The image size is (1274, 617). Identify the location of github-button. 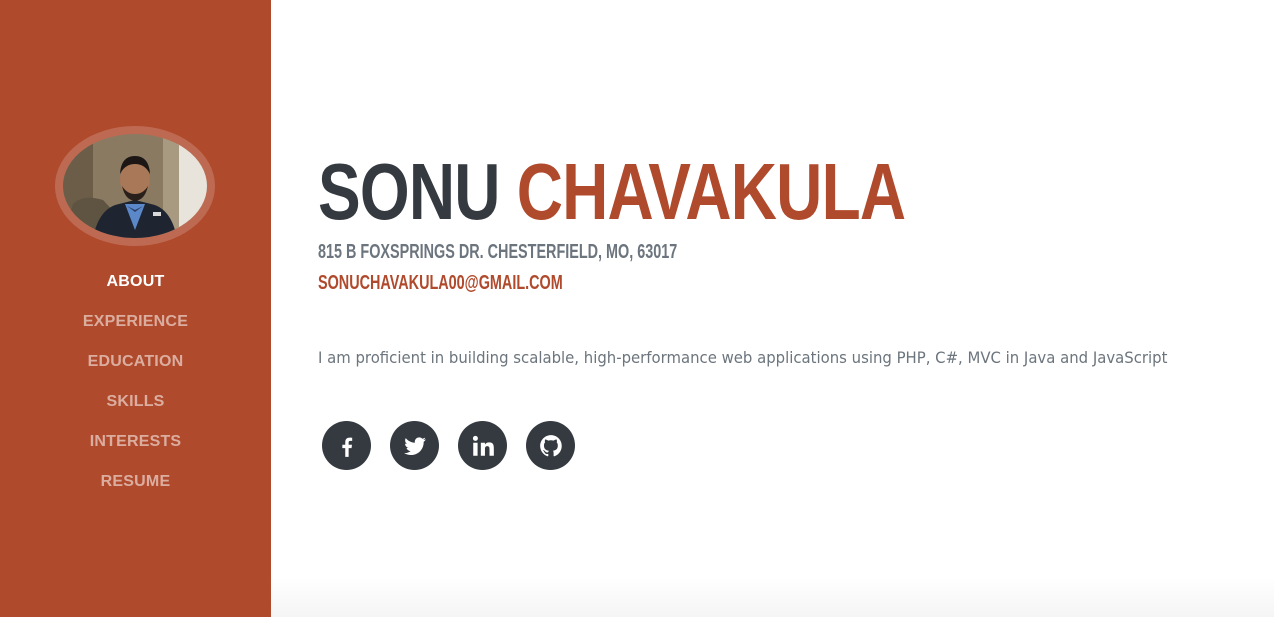
(550, 445).